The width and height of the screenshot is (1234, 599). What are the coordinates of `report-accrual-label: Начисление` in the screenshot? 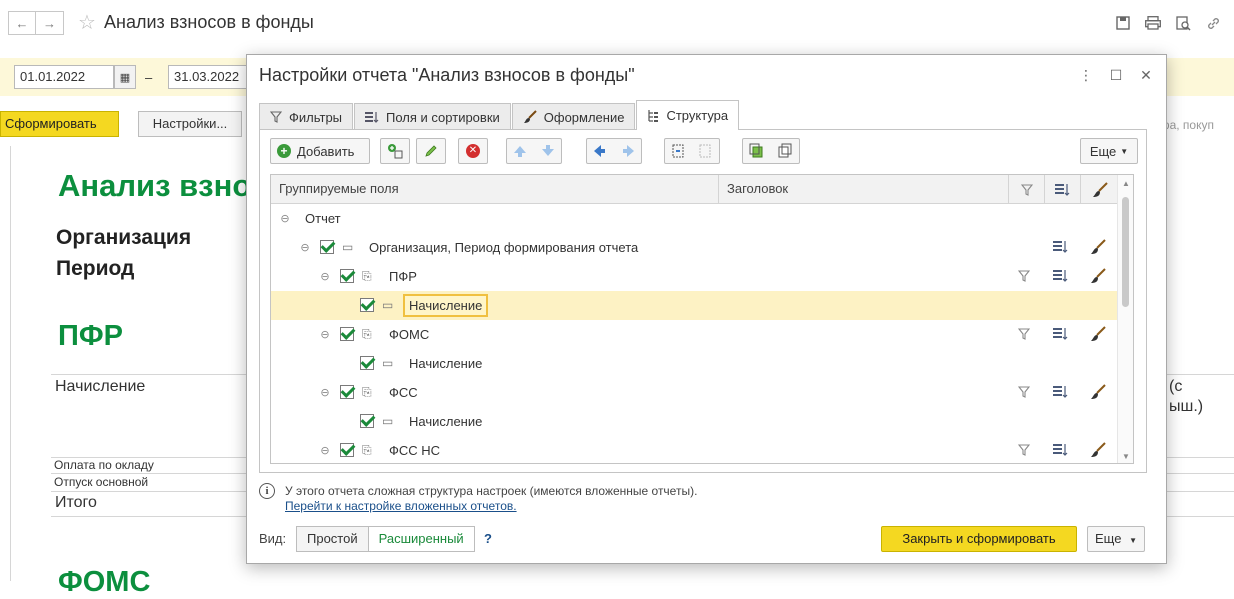 It's located at (100, 386).